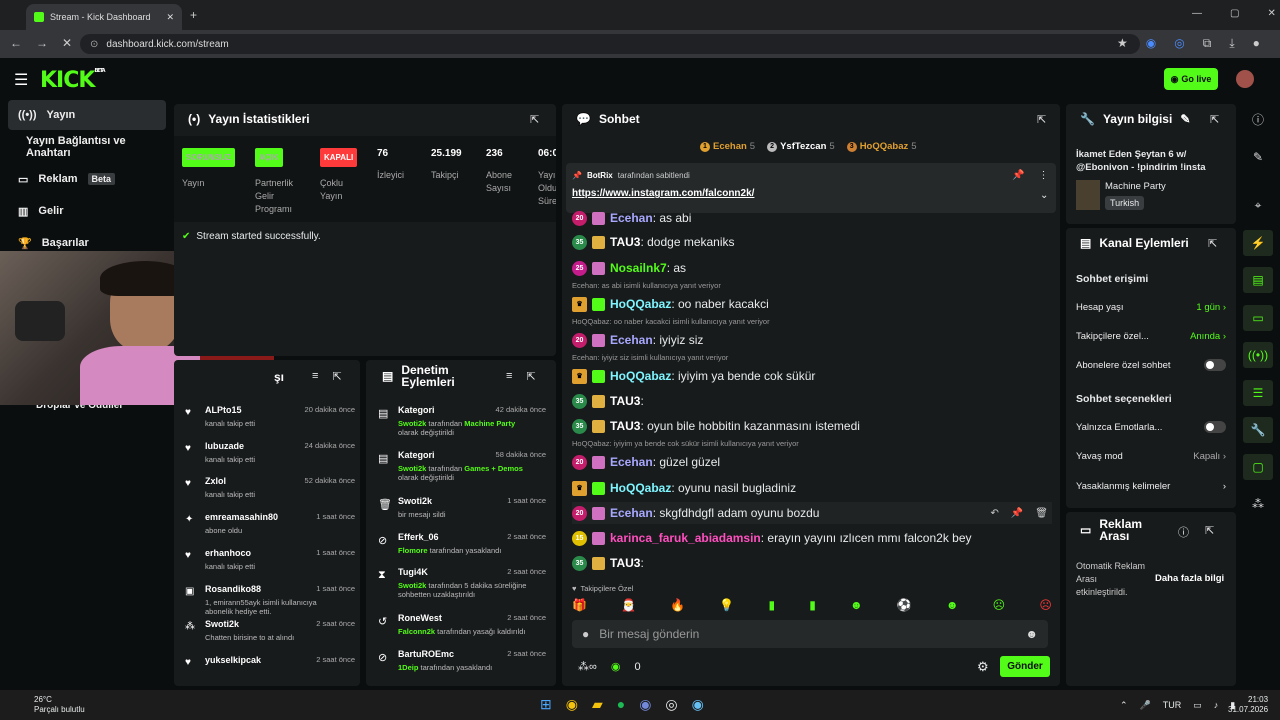  Describe the element at coordinates (677, 607) in the screenshot. I see `emote-icon: 🔥` at that location.